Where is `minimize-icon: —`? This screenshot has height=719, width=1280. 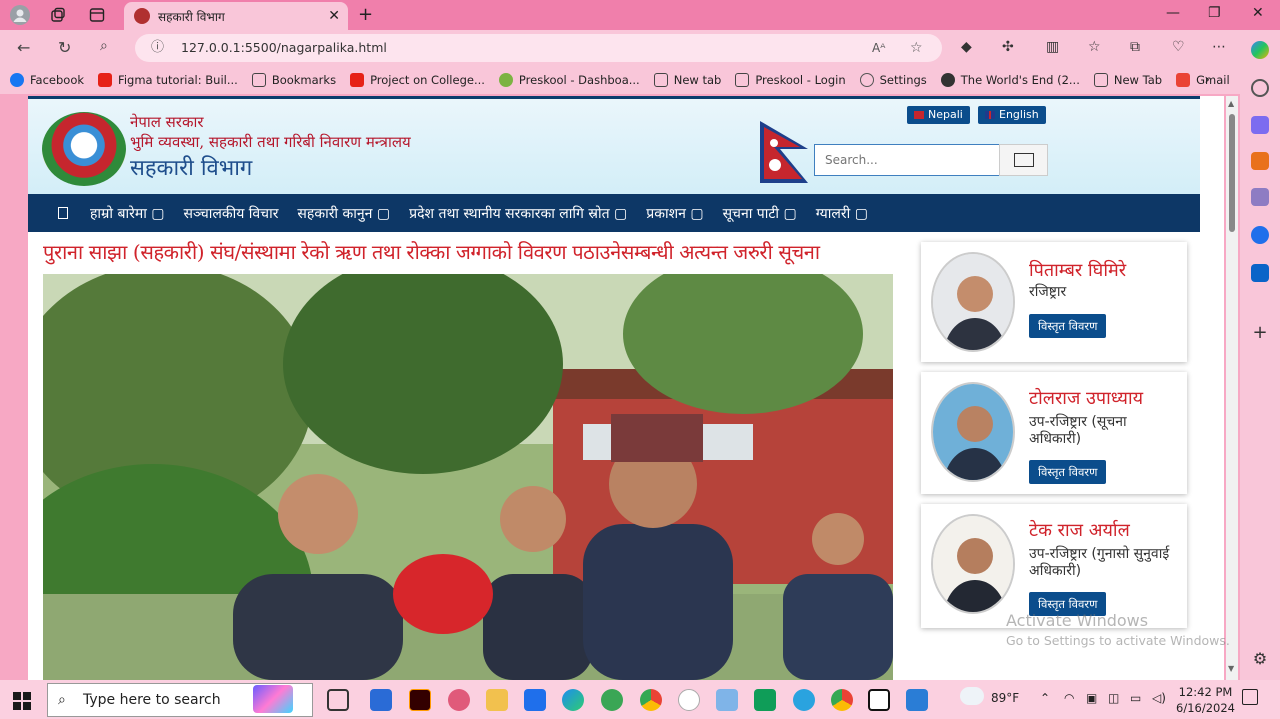
minimize-icon: — is located at coordinates (1173, 13).